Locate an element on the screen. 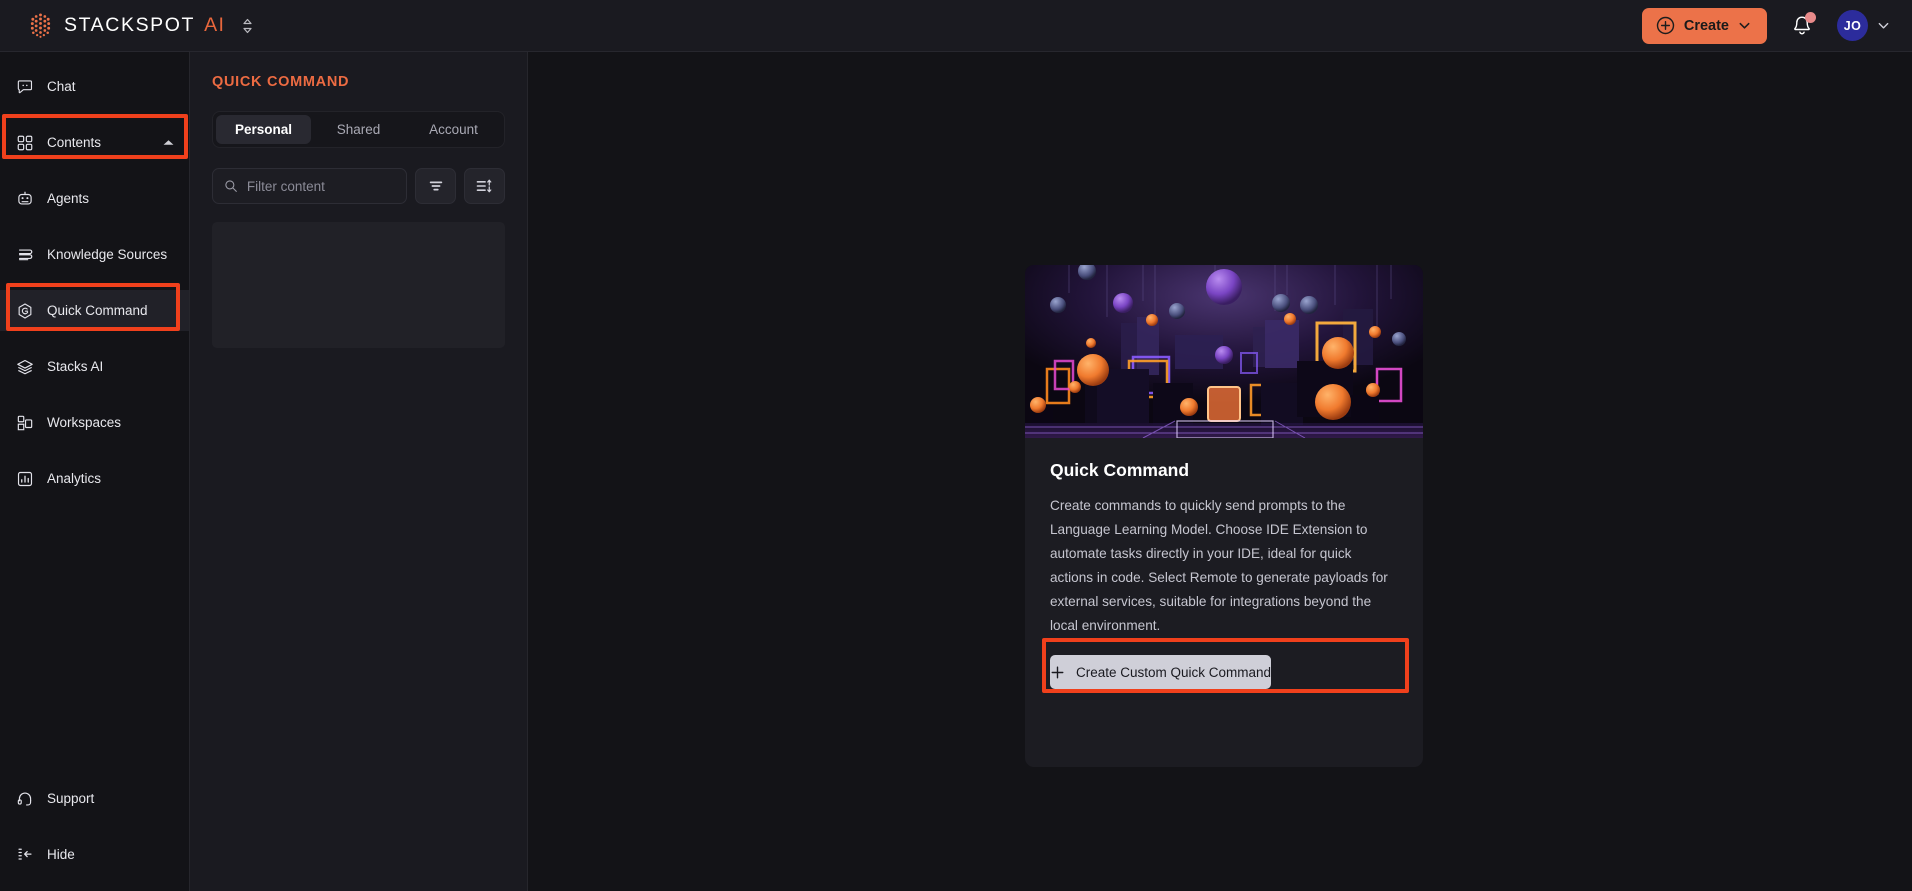 Image resolution: width=1912 pixels, height=891 pixels. create-custom-quick-command-button: Create Custom Quick Command is located at coordinates (1161, 672).